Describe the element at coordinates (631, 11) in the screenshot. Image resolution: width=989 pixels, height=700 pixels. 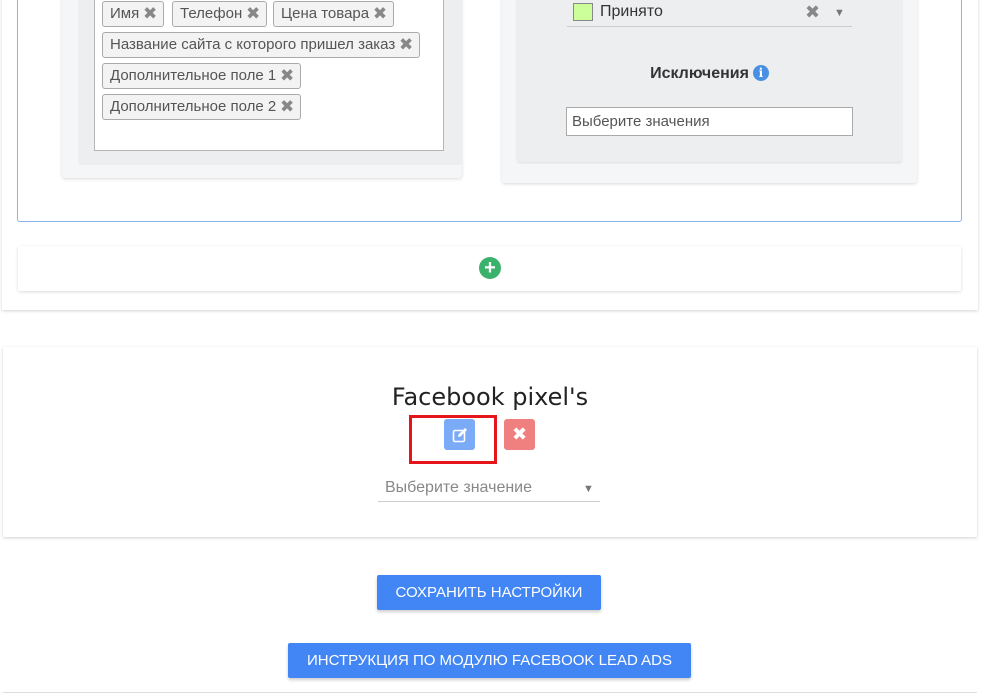
I see `status-selected-label: Принято` at that location.